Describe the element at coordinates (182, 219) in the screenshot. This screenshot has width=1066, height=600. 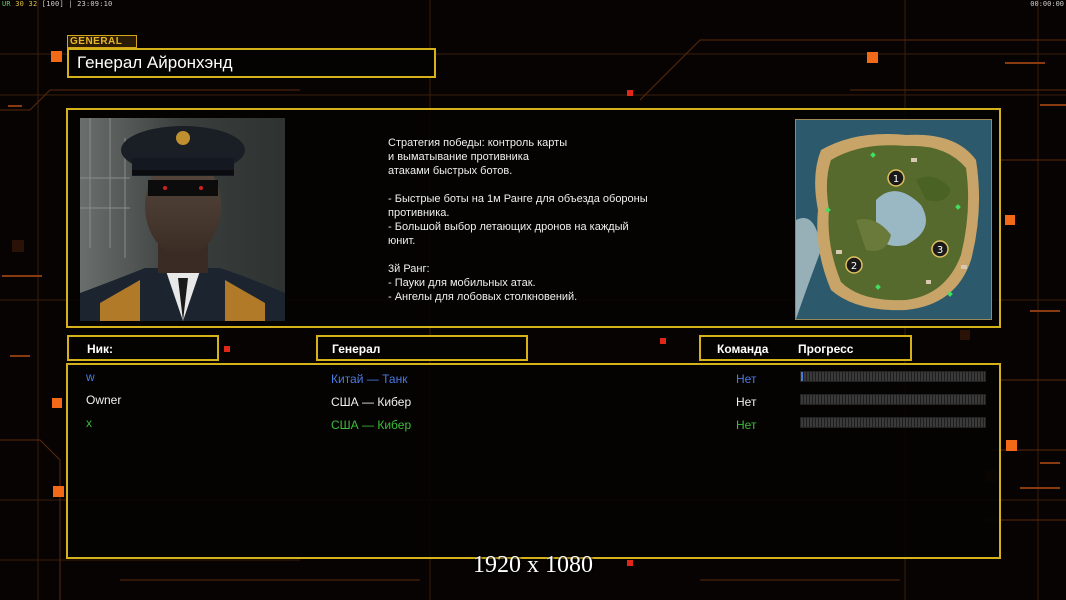
I see `general-portrait` at that location.